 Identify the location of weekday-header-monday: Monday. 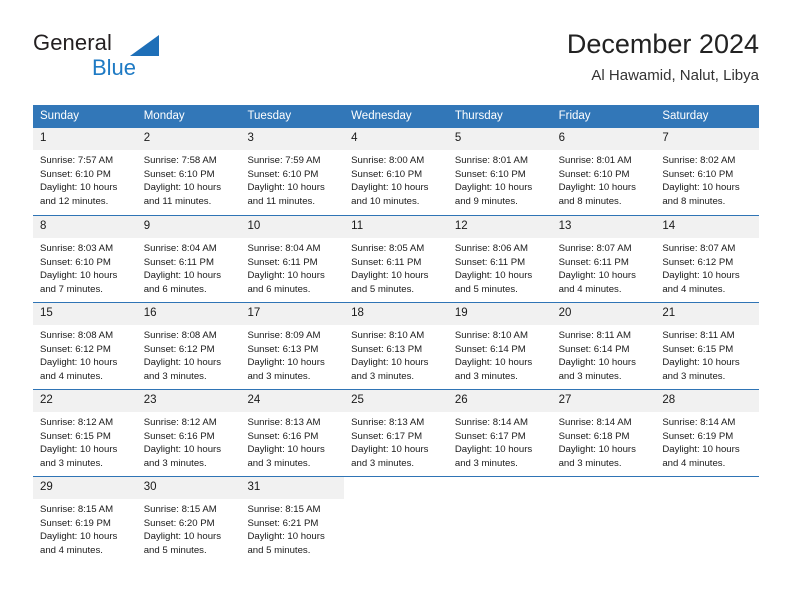
(164, 116).